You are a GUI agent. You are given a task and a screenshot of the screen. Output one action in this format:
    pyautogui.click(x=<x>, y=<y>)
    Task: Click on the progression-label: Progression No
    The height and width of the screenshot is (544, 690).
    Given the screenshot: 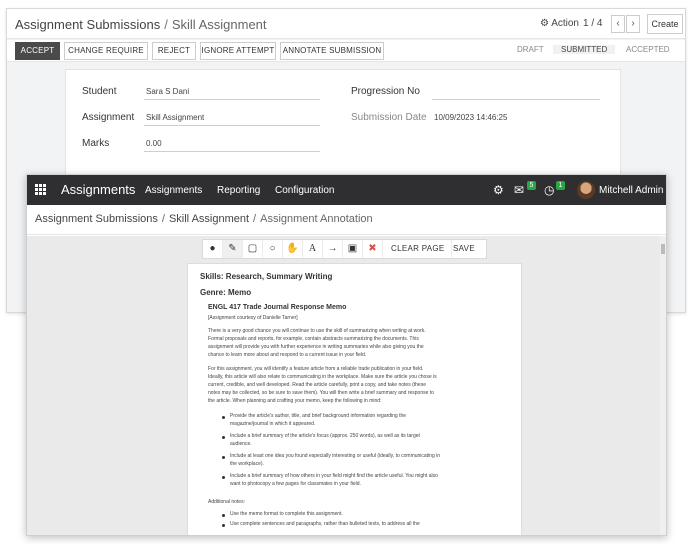 What is the action you would take?
    pyautogui.click(x=385, y=91)
    